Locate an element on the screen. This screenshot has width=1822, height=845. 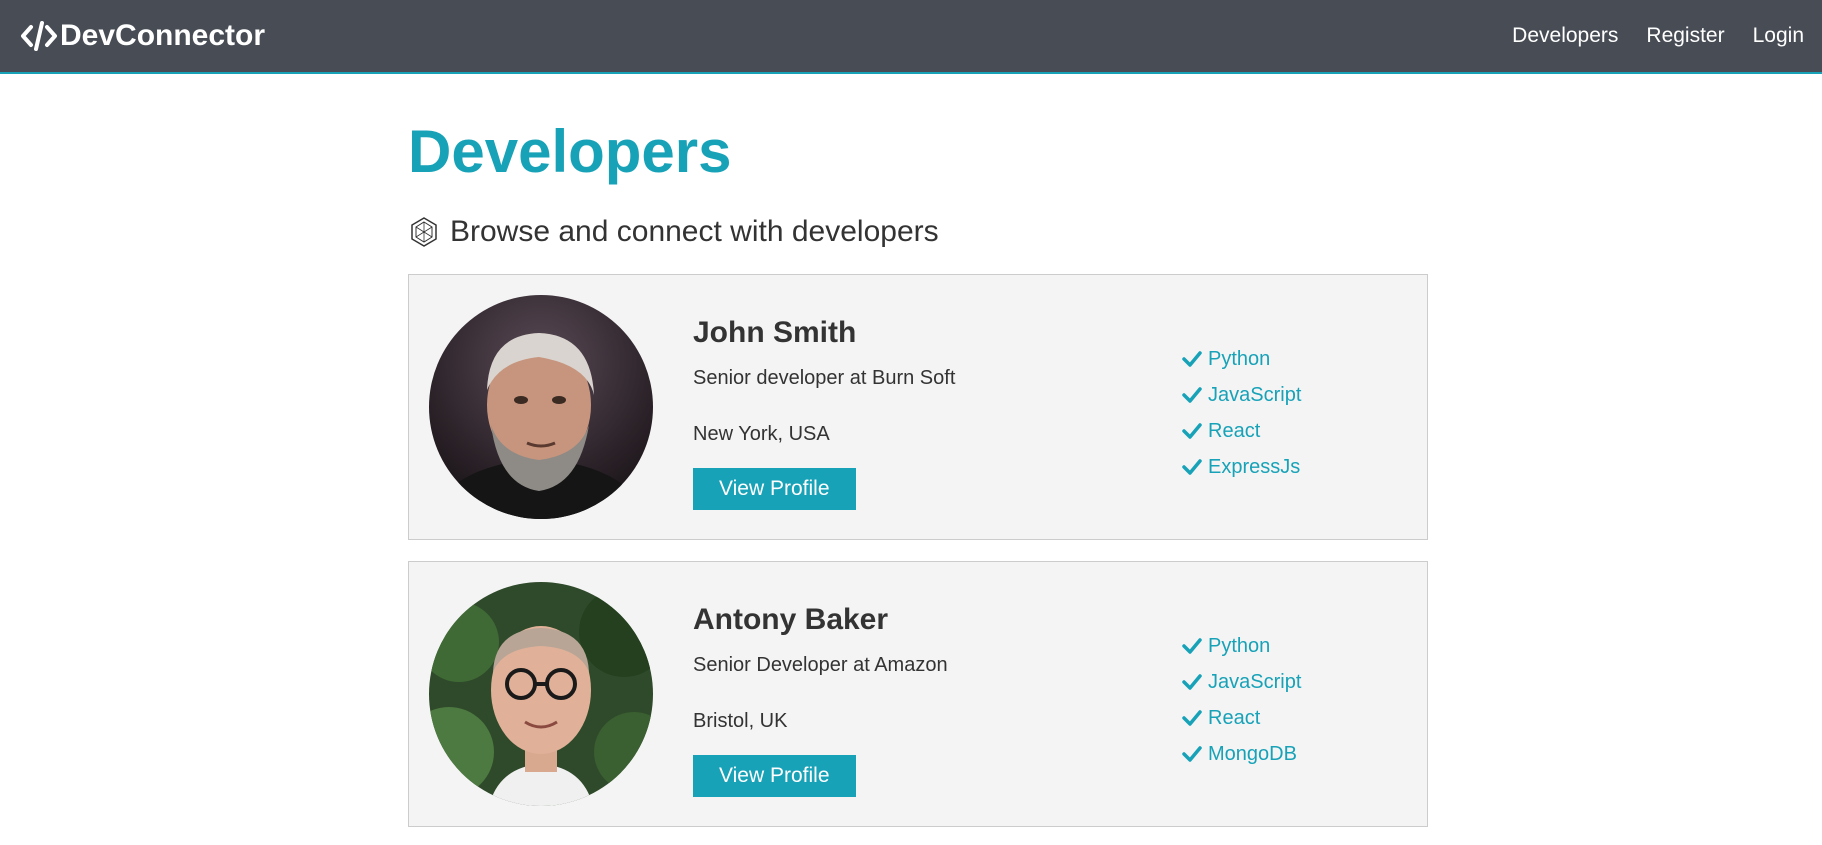
page-title: Developers is located at coordinates (570, 151).